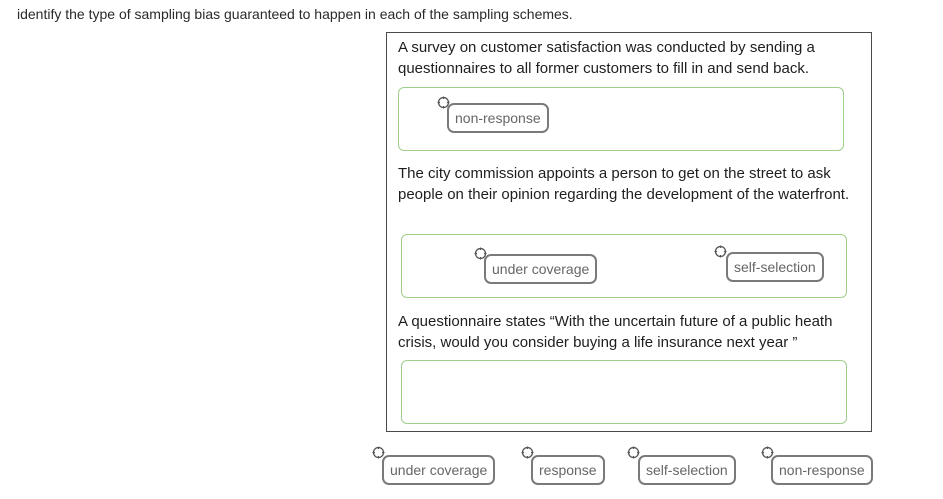 This screenshot has height=499, width=943. I want to click on placed-chip-self-selection: self-selection, so click(775, 267).